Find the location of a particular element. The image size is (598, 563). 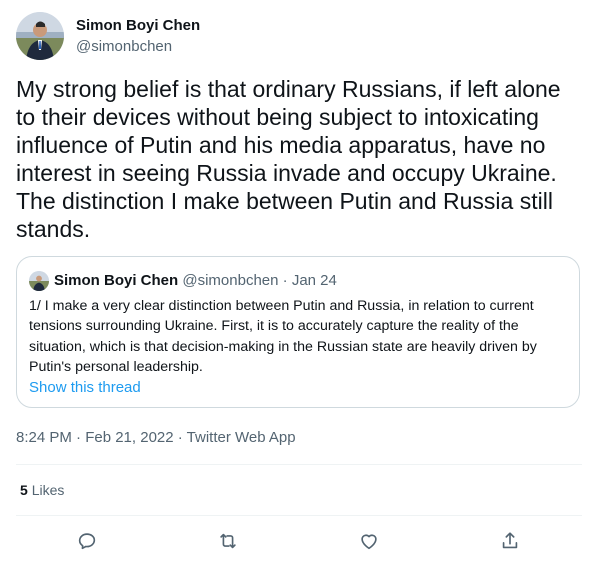

retweet-icon is located at coordinates (228, 541).